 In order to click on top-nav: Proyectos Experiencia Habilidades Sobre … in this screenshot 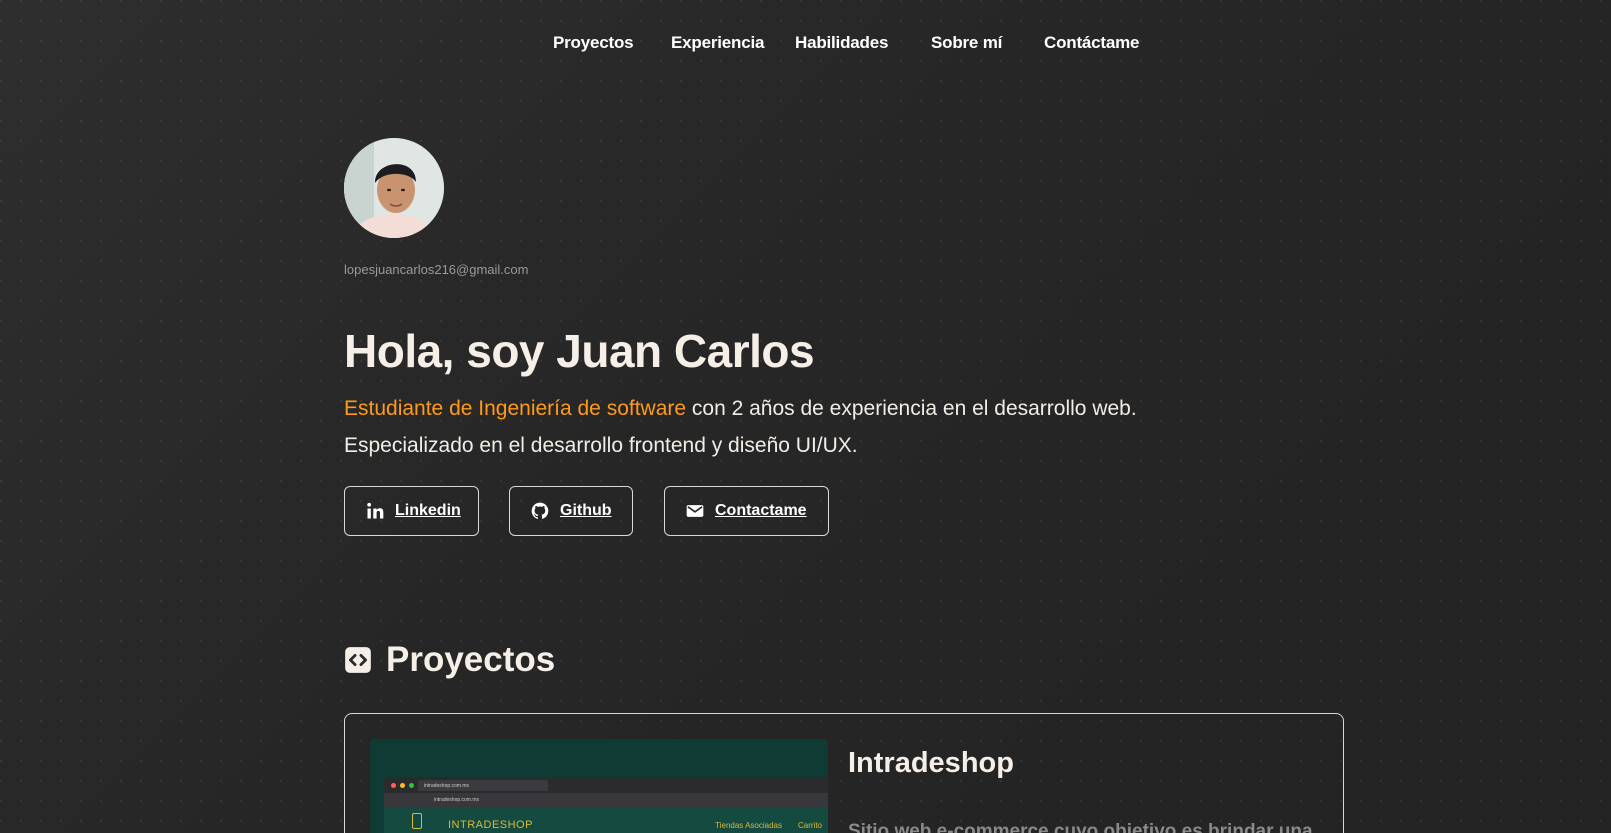, I will do `click(805, 43)`.